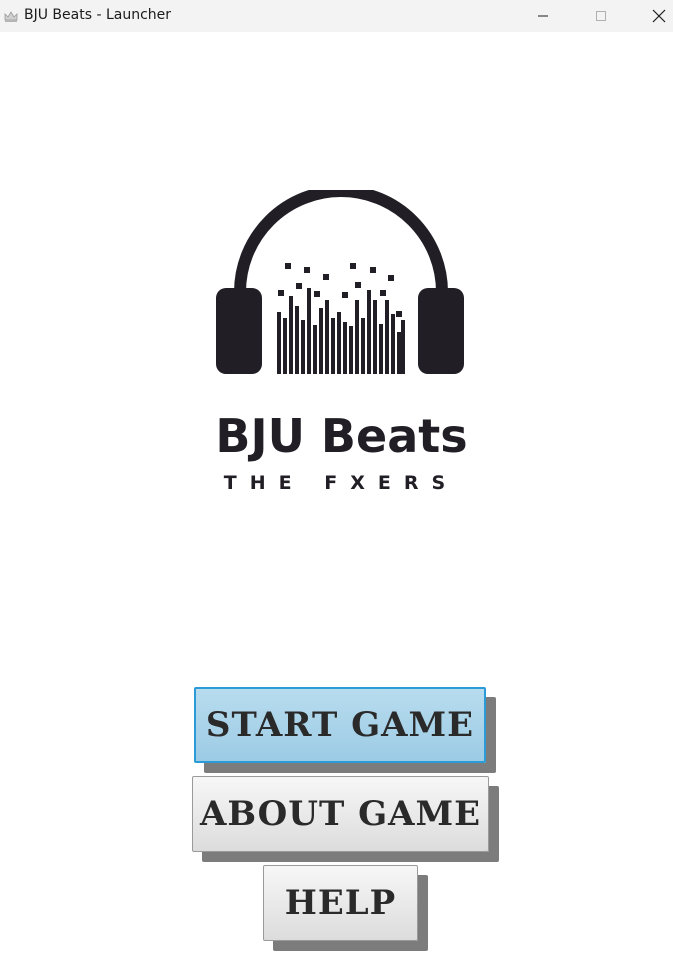 The width and height of the screenshot is (673, 955). I want to click on start-game-button: START GAME, so click(340, 725).